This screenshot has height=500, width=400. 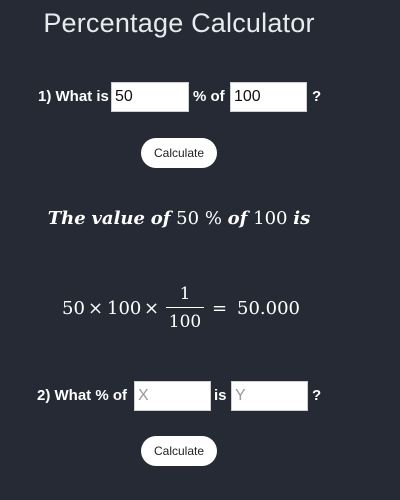 I want to click on result-percent-sign: %, so click(x=213, y=218).